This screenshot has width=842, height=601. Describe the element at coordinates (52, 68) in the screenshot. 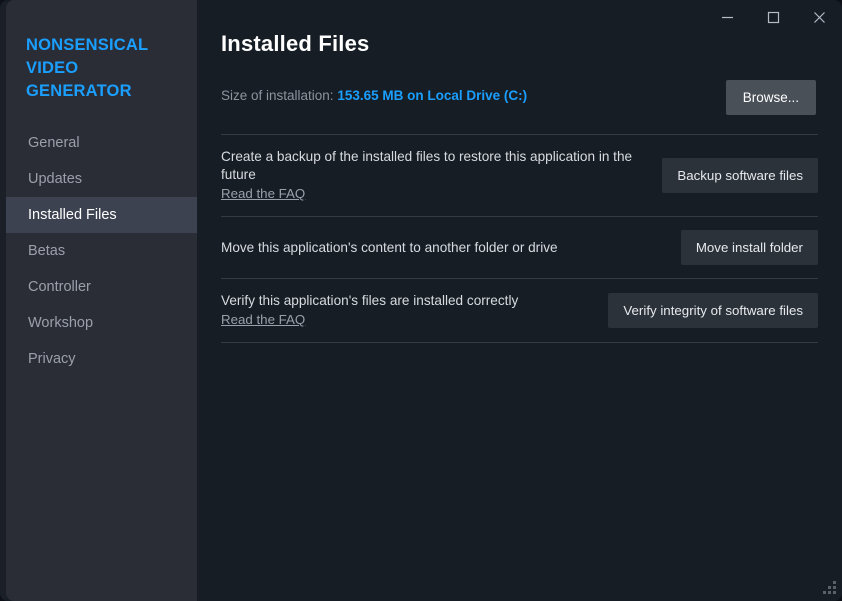

I see `brand-line-2: VIDEO` at that location.